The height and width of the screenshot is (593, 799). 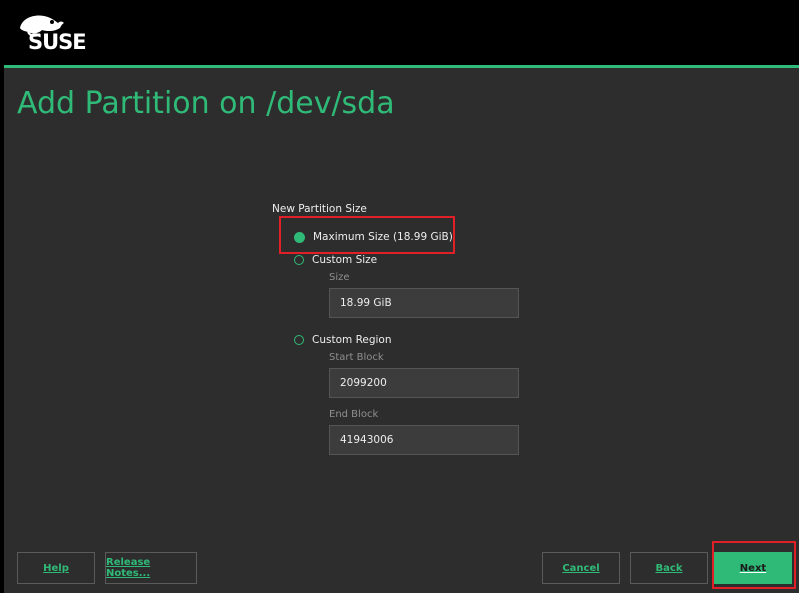 I want to click on group-label: New Partition Size, so click(x=319, y=209).